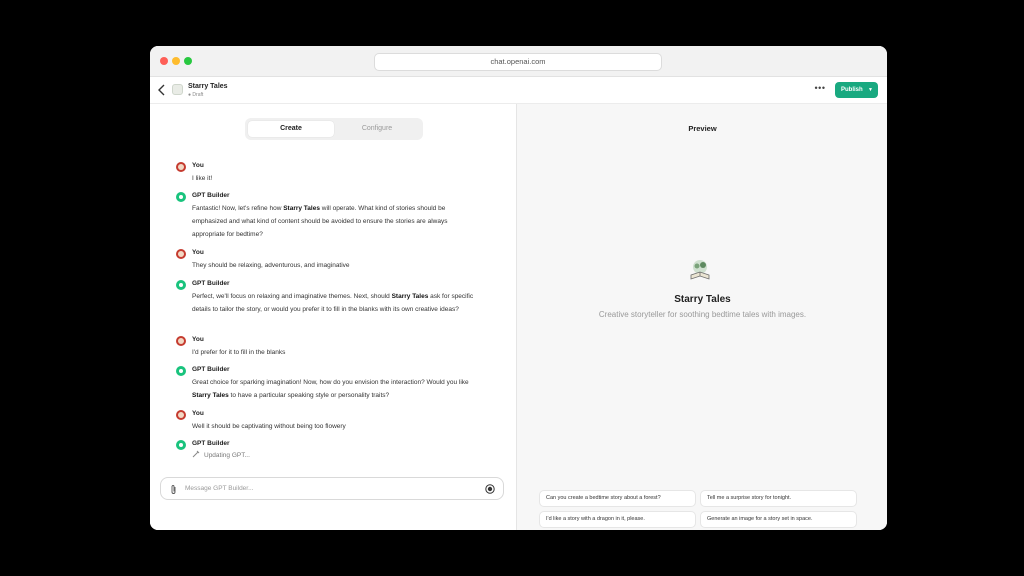  Describe the element at coordinates (196, 454) in the screenshot. I see `updating-icon` at that location.